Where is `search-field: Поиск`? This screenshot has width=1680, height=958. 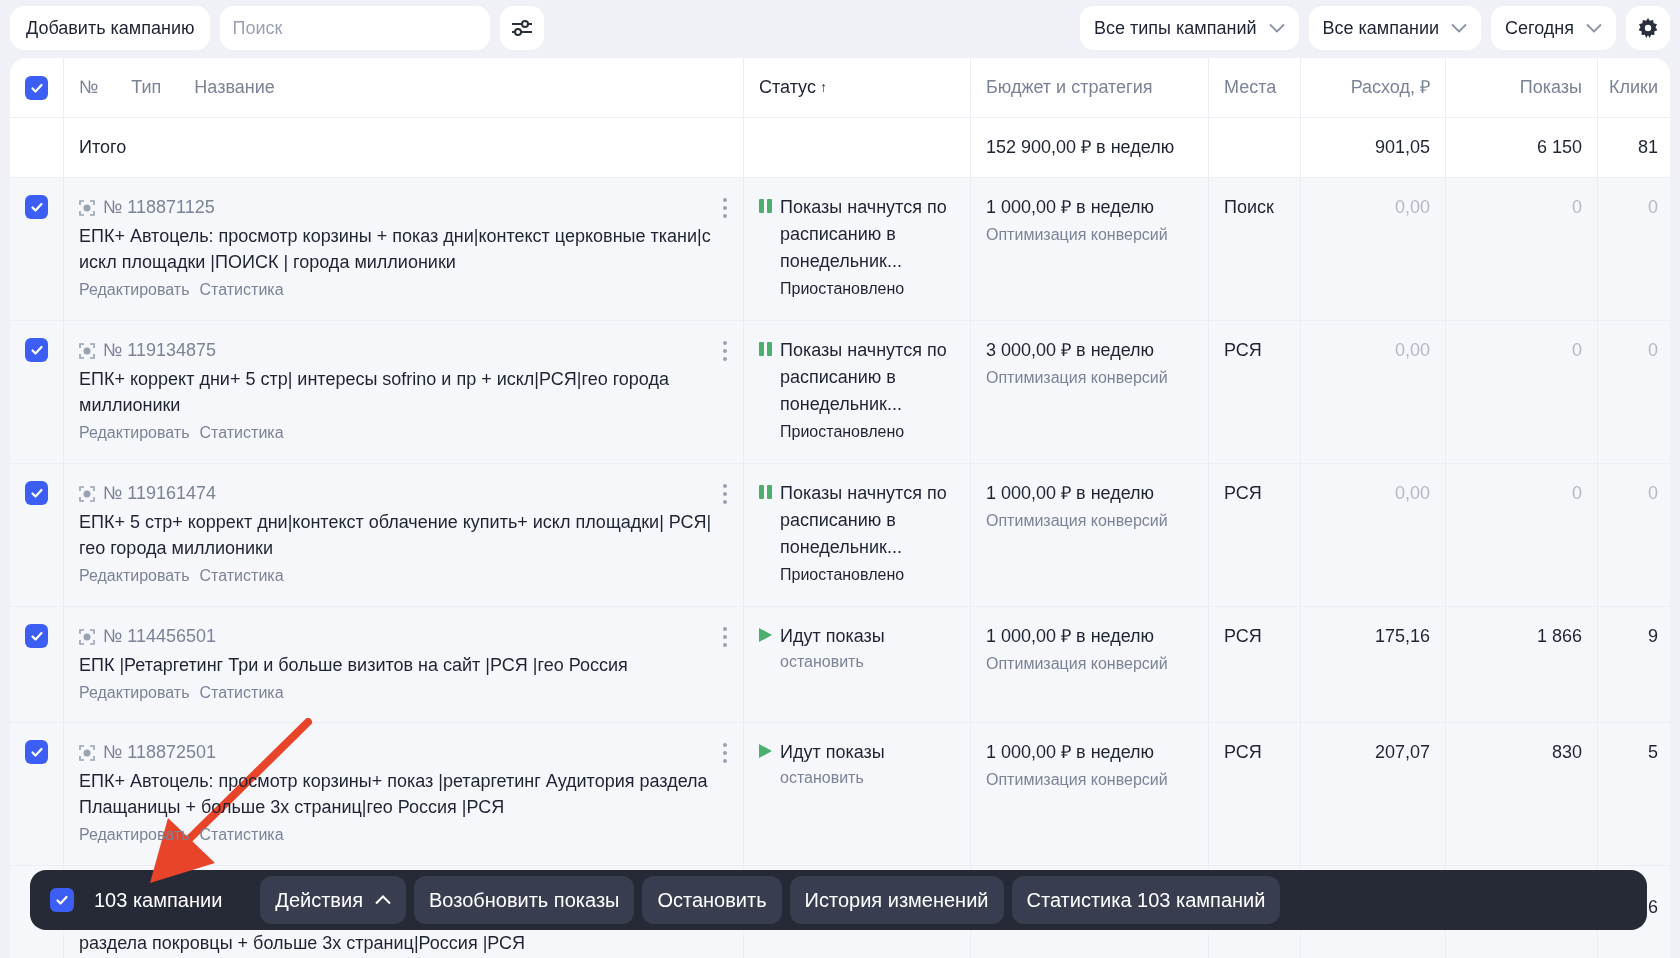 search-field: Поиск is located at coordinates (355, 28).